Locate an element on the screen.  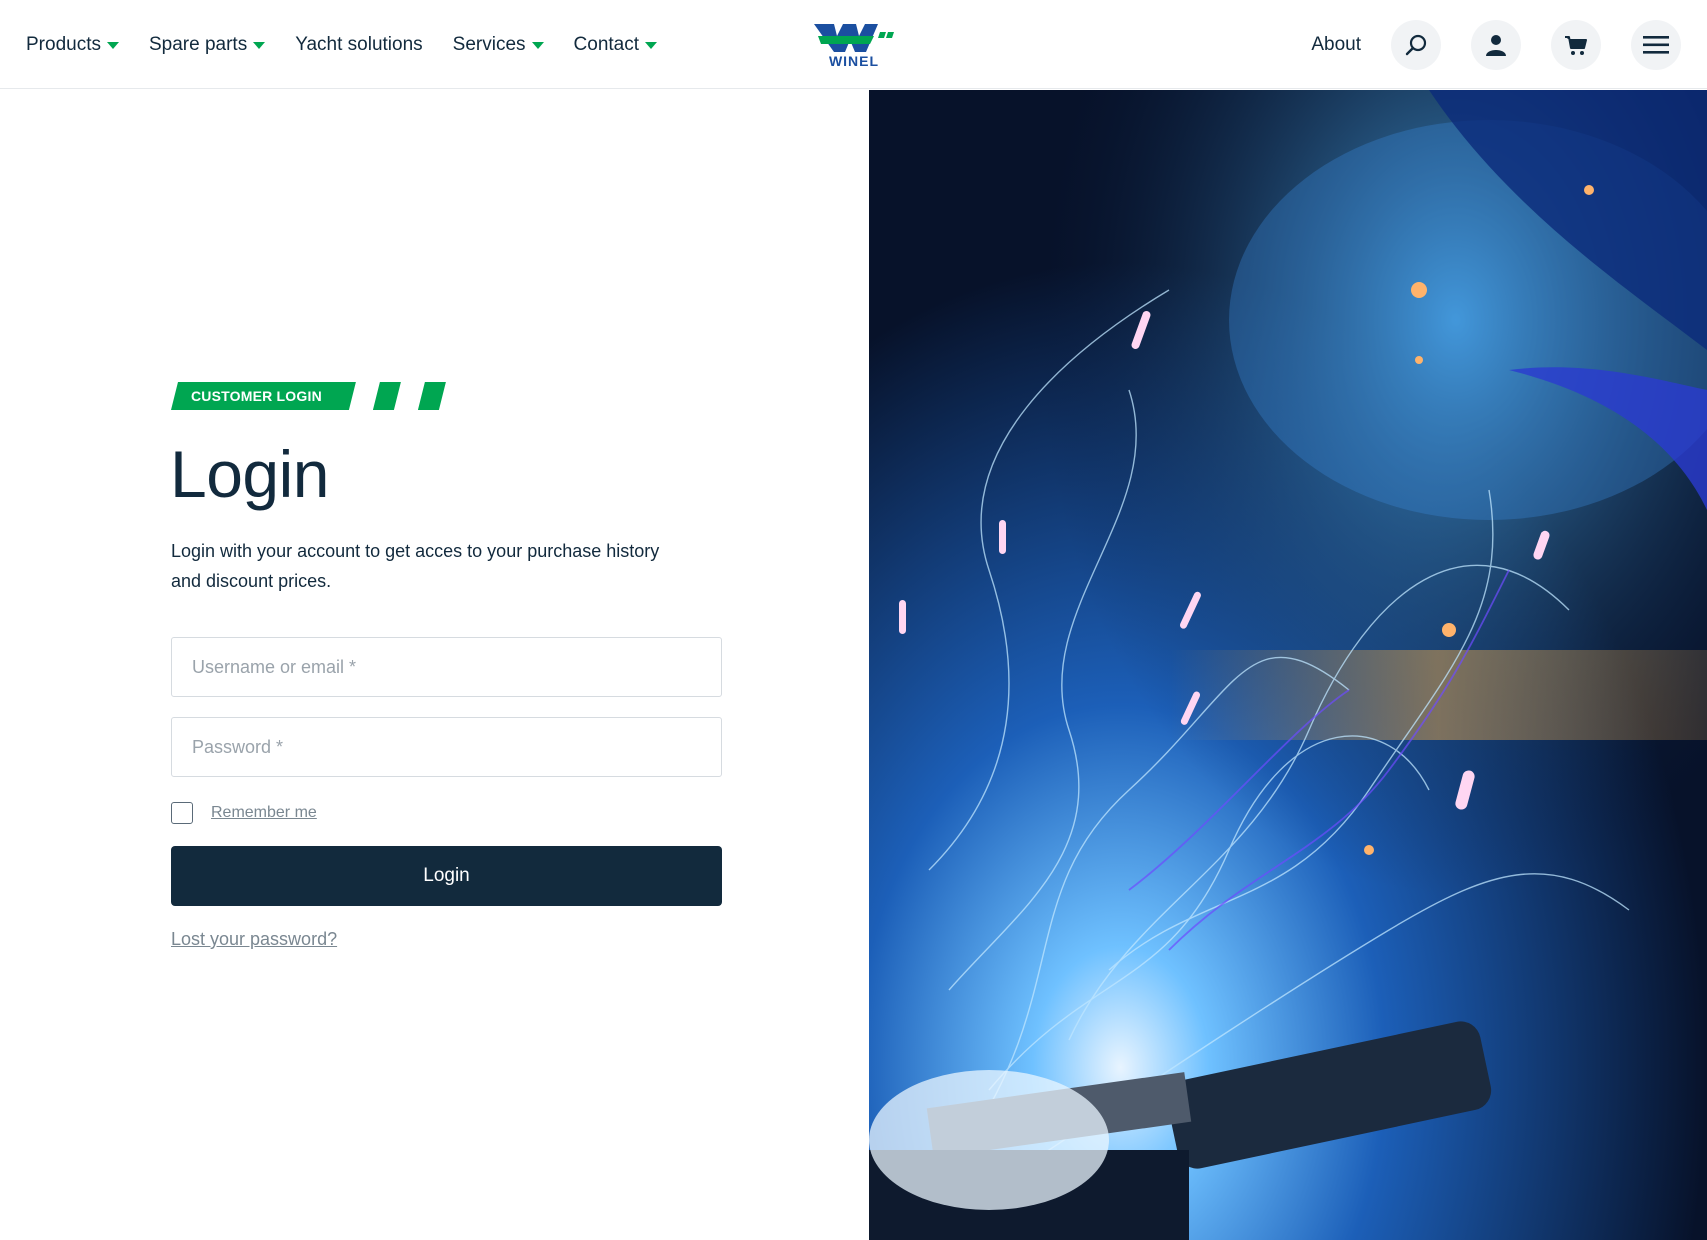
menu-button is located at coordinates (1656, 44).